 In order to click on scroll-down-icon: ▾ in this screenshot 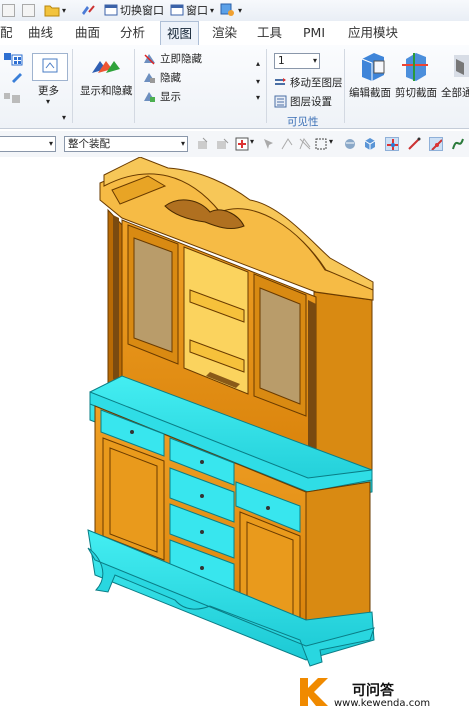, I will do `click(258, 81)`.